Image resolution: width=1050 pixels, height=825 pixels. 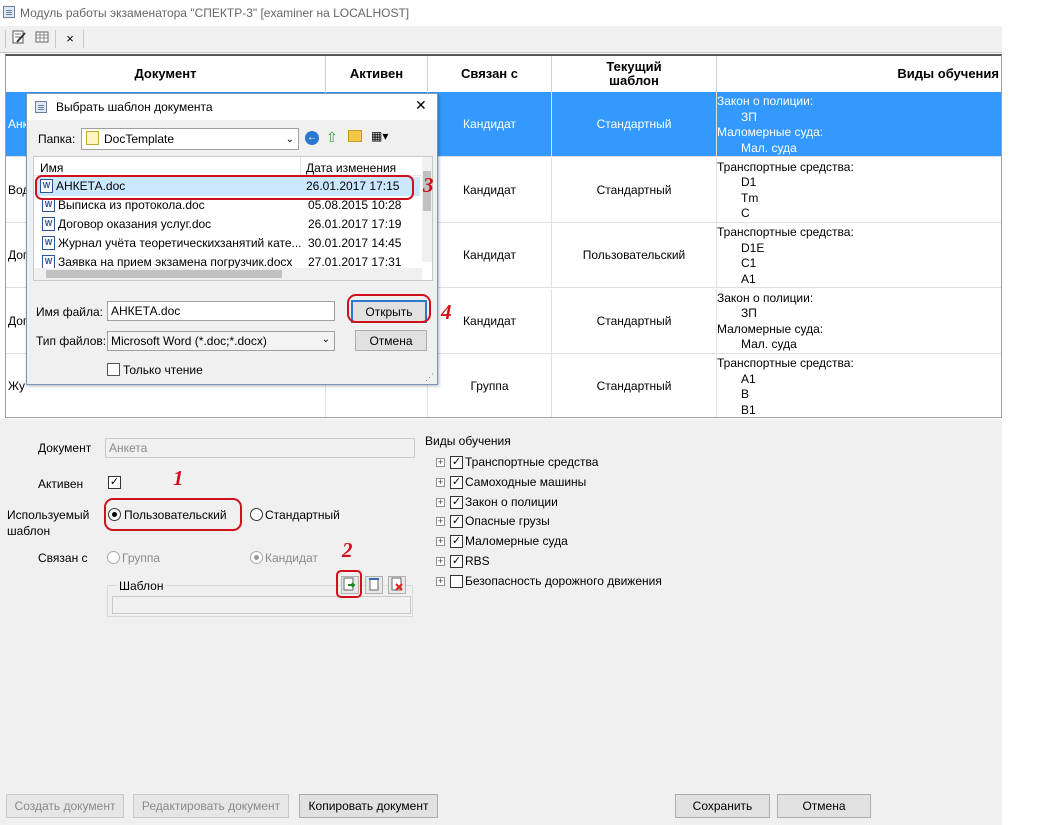 I want to click on folder-select: DocTemplate ⌄, so click(x=190, y=139).